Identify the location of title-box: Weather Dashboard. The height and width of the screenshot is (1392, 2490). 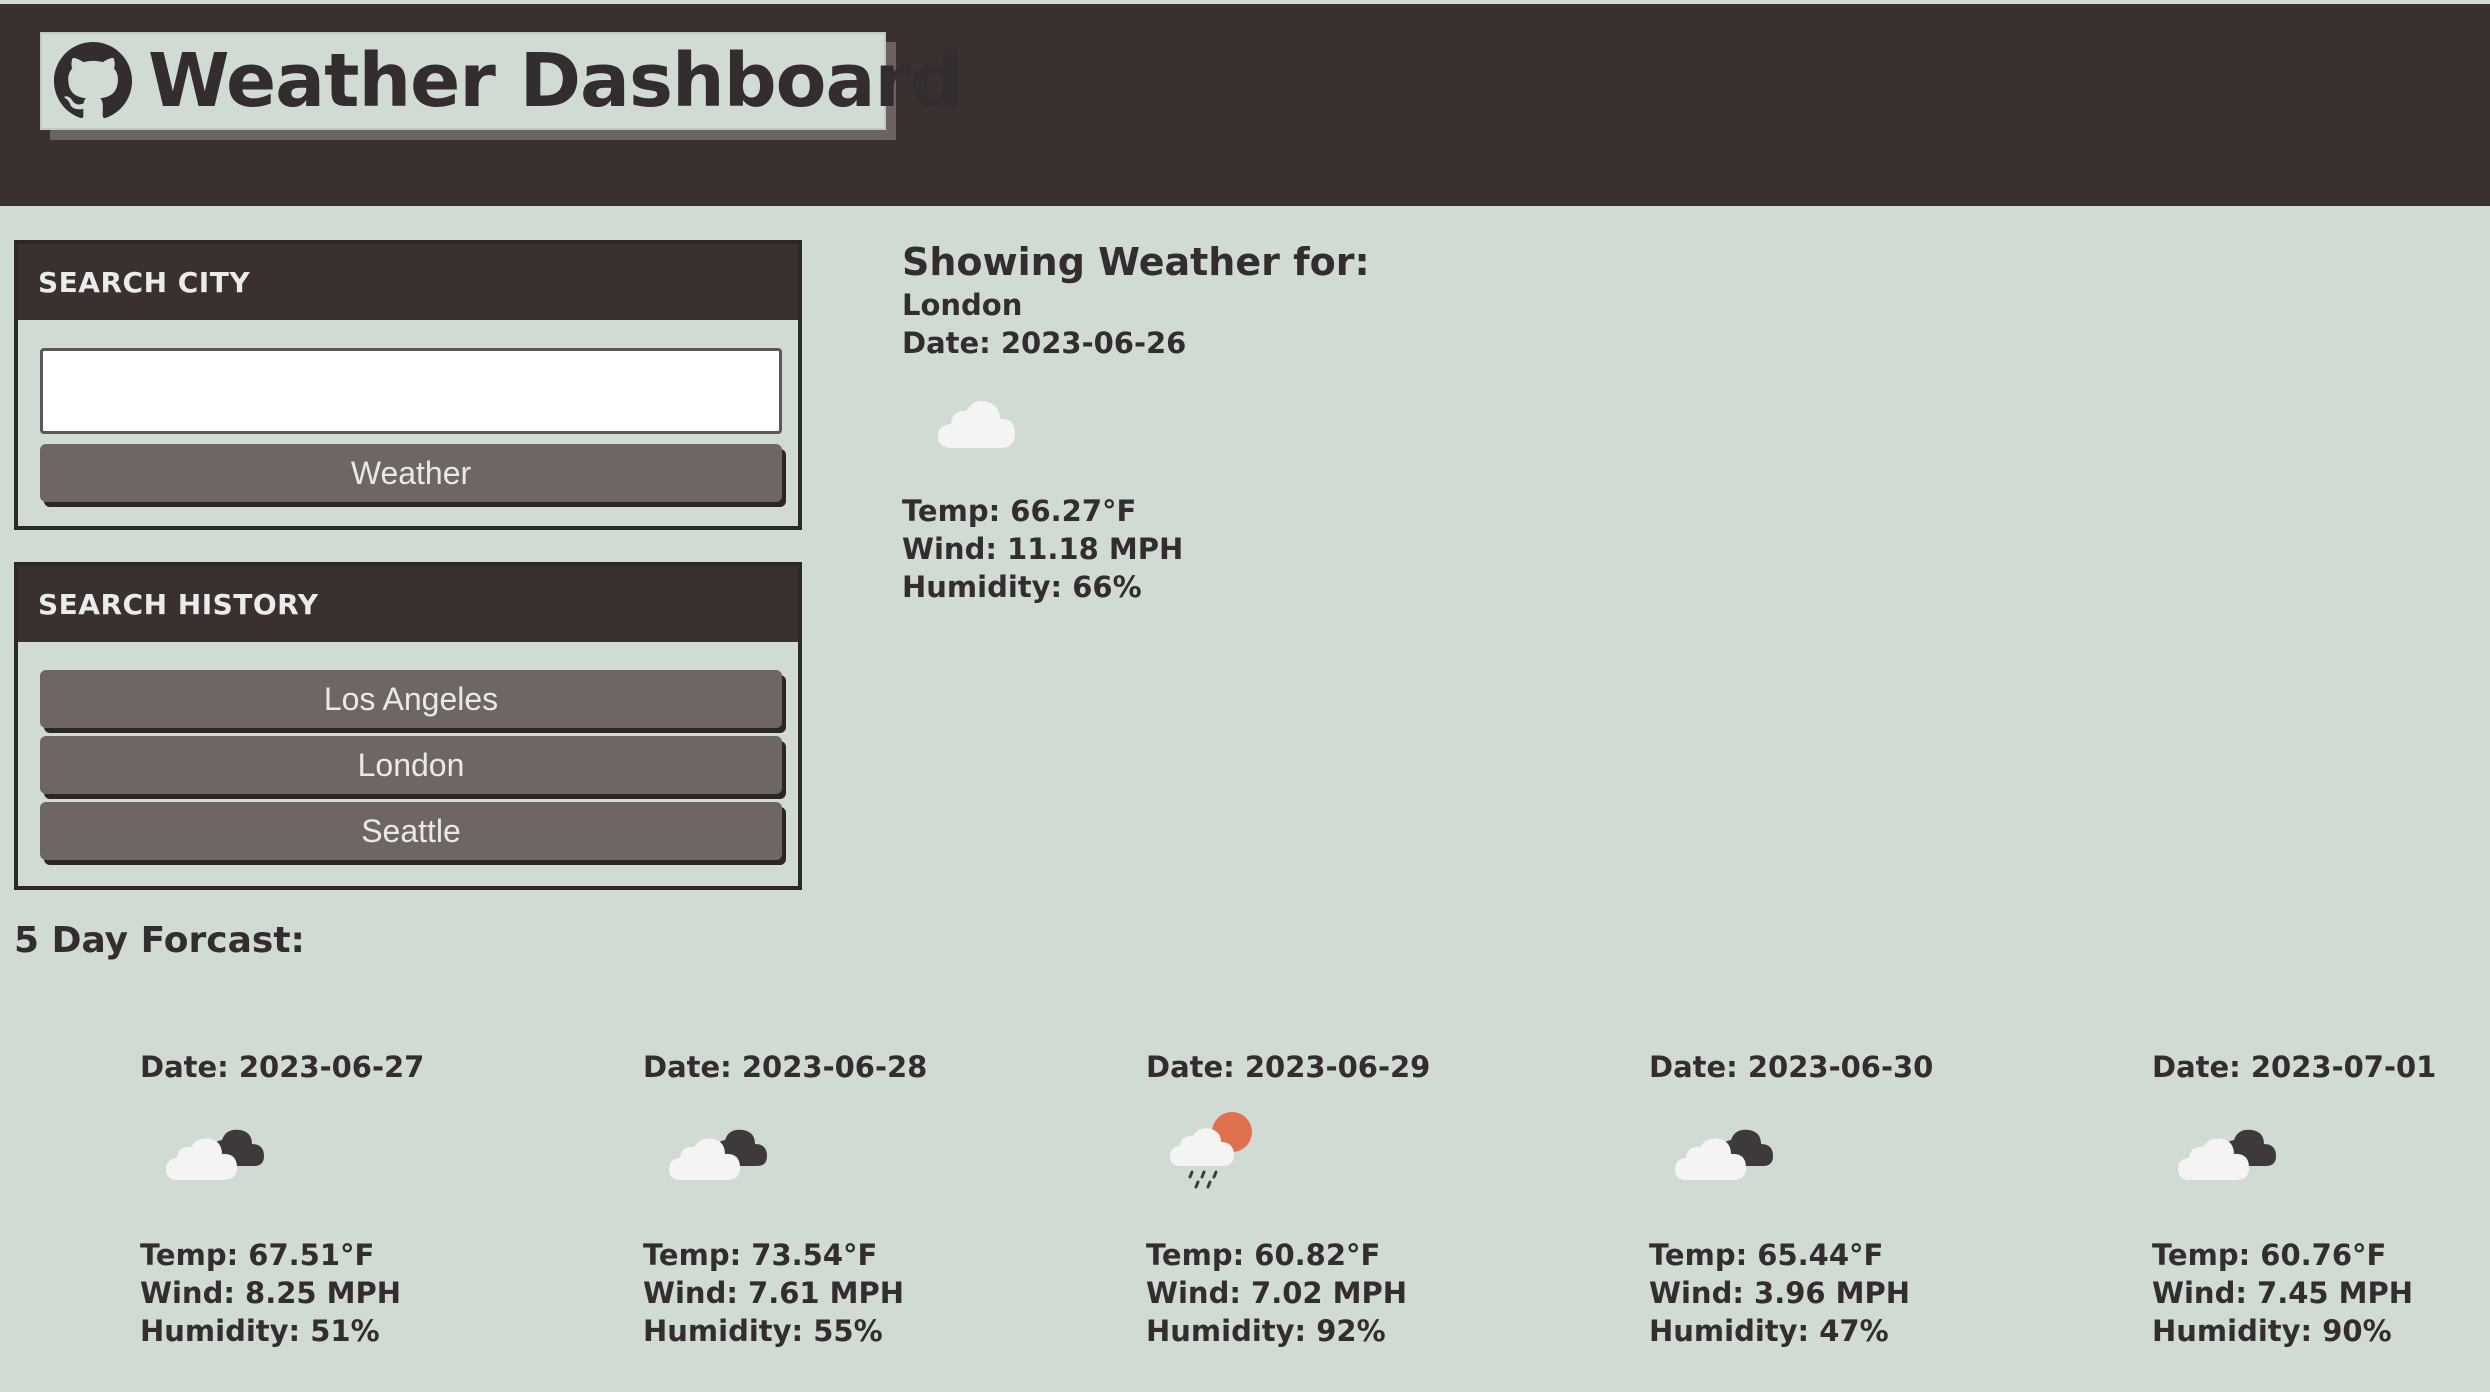
(501, 81).